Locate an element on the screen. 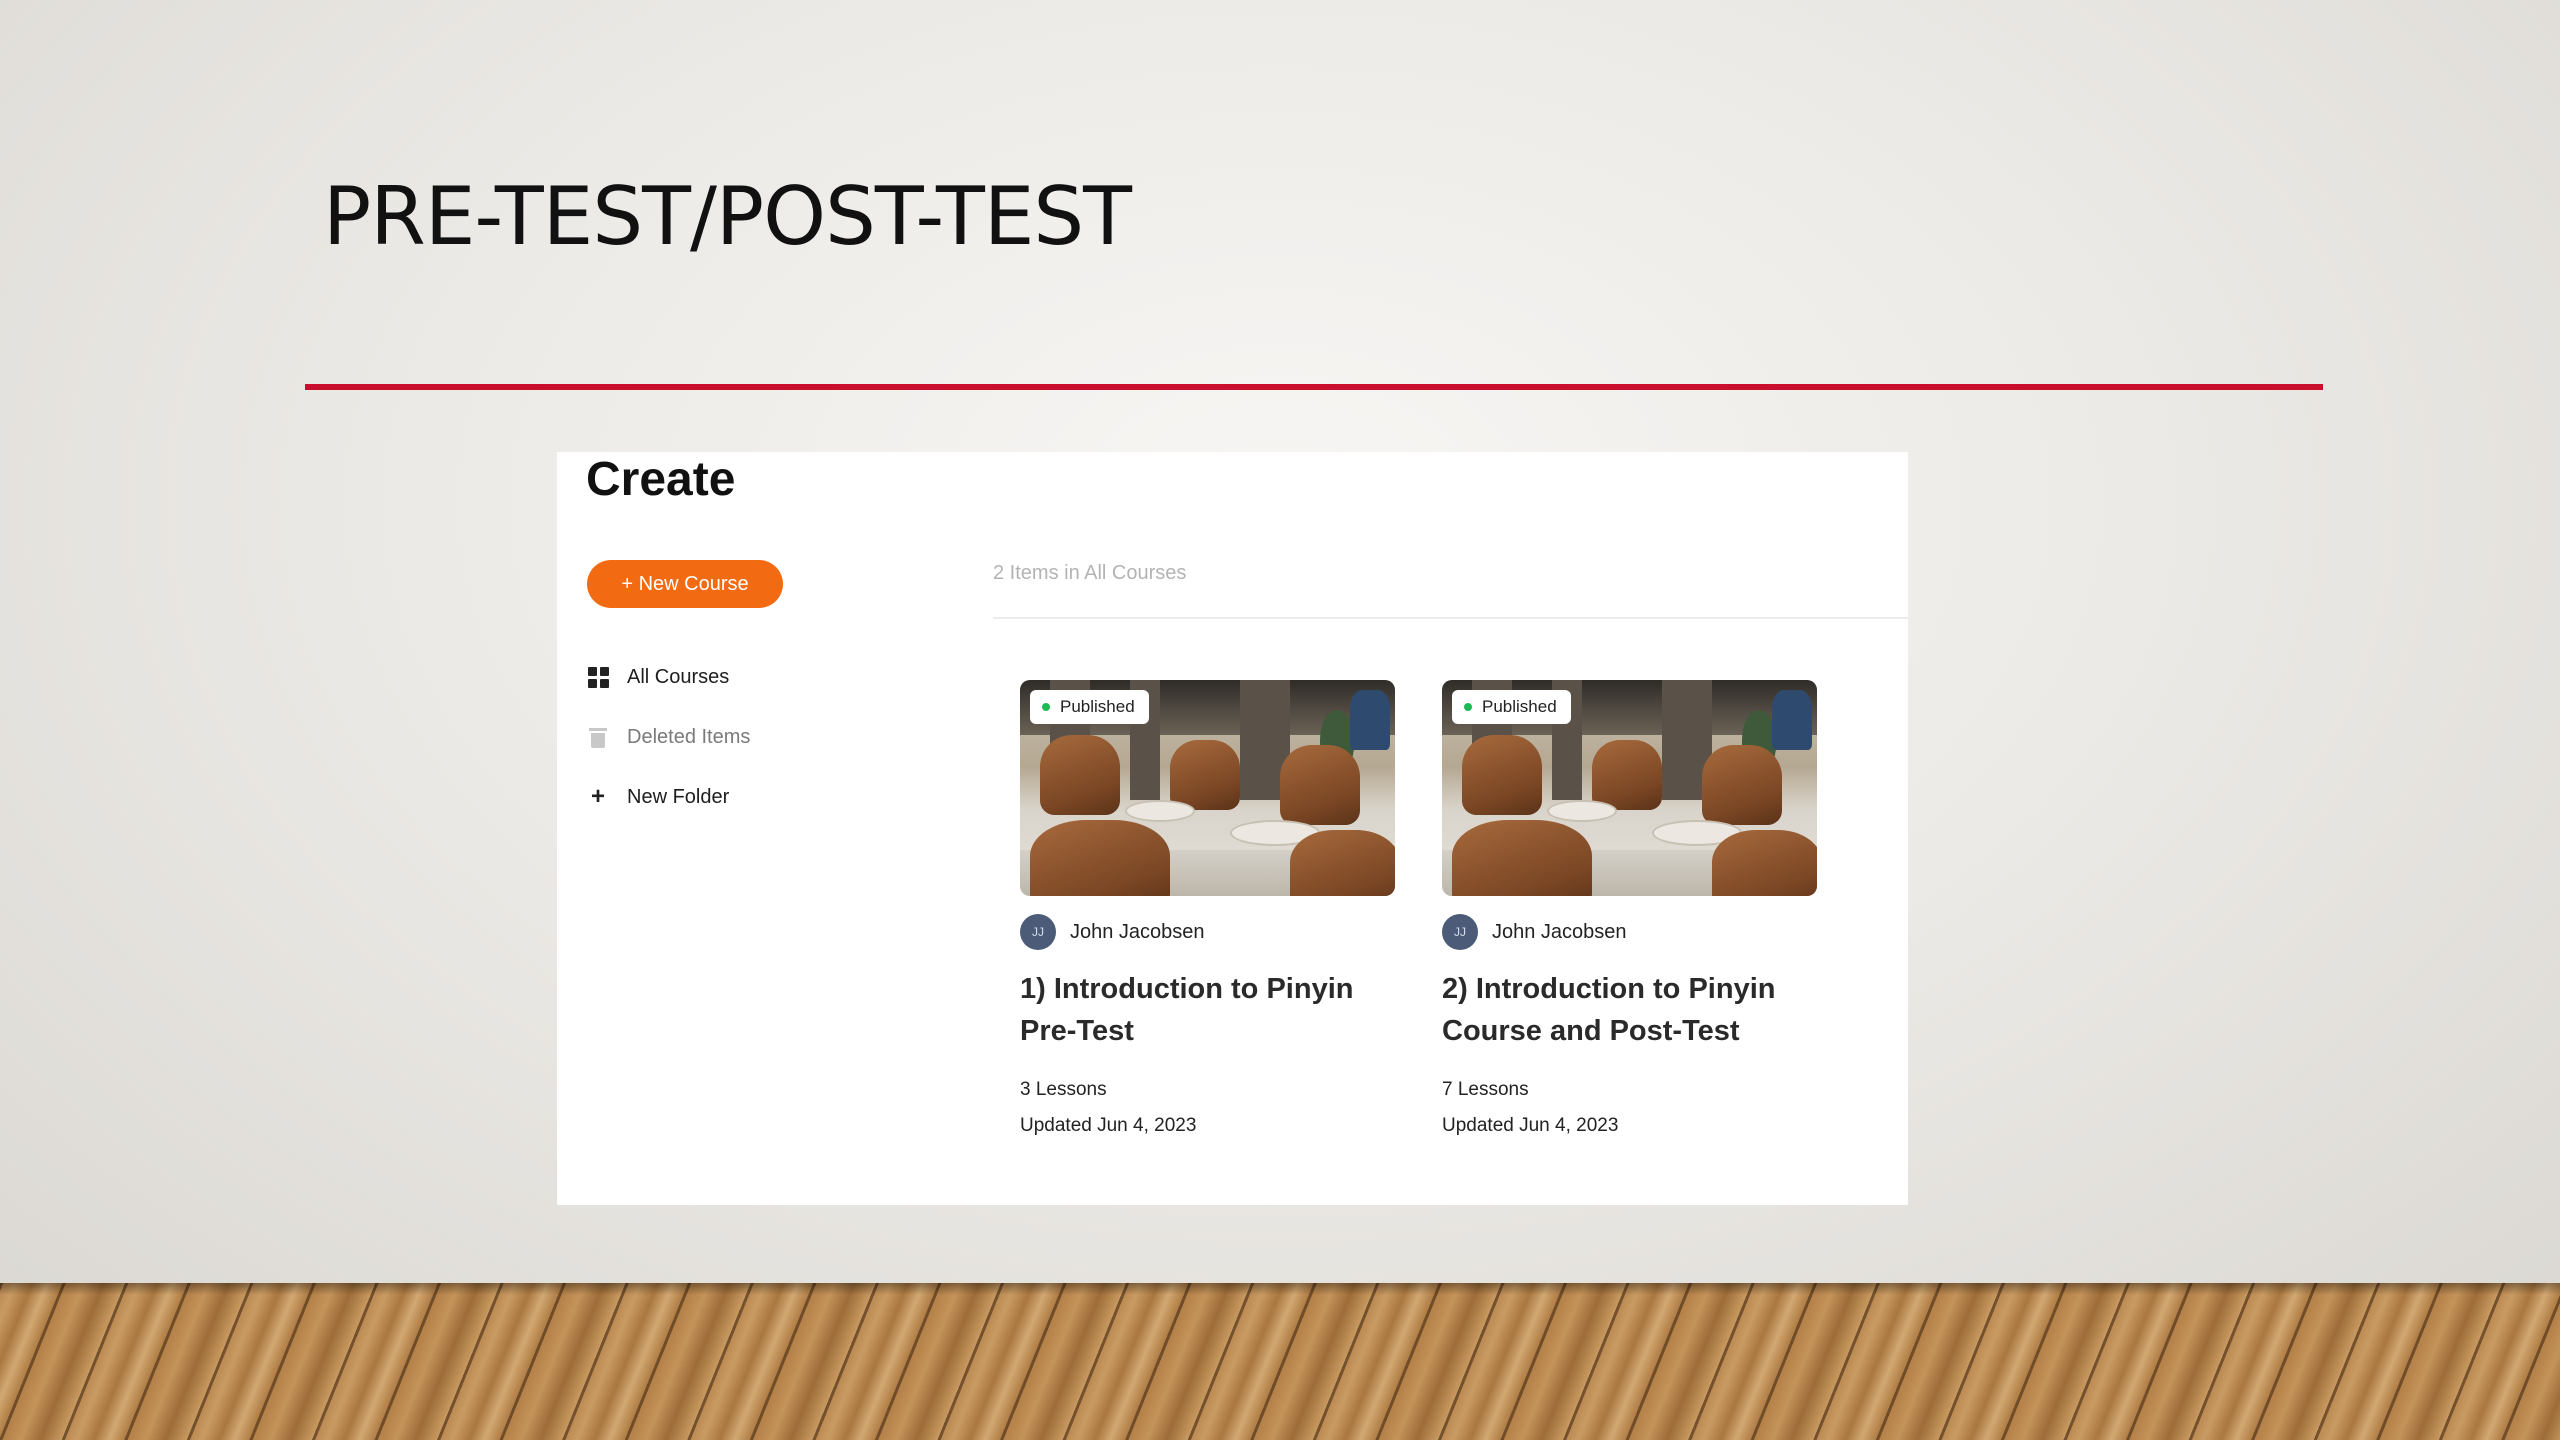 The image size is (2560, 1440). lesson-count: 3 Lessons is located at coordinates (1063, 1089).